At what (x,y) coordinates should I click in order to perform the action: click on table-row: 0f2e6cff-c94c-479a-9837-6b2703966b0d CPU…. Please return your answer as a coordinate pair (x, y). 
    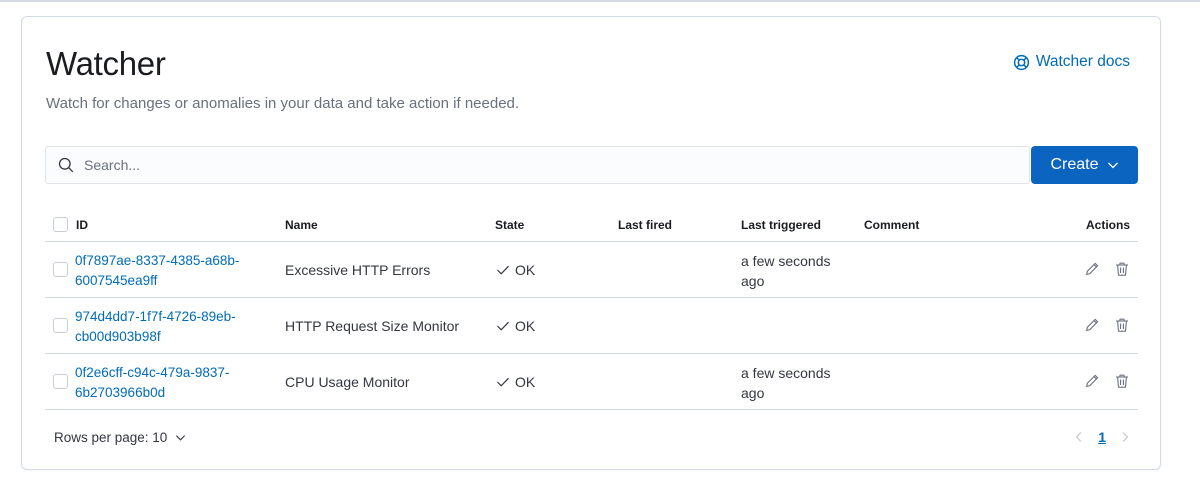
    Looking at the image, I should click on (591, 382).